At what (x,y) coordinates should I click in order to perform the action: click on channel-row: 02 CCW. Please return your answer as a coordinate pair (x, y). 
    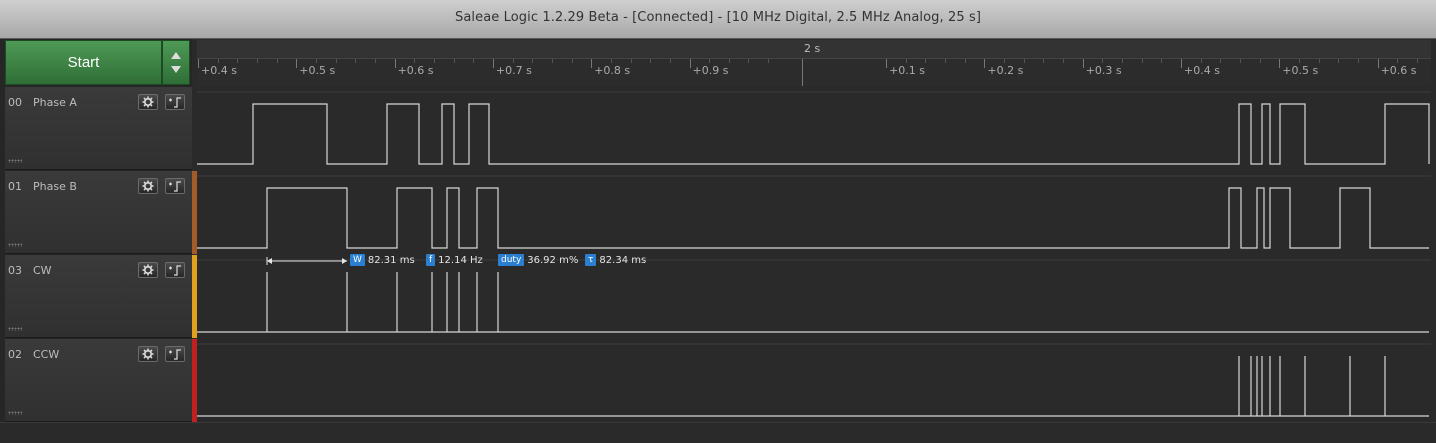
    Looking at the image, I should click on (98, 380).